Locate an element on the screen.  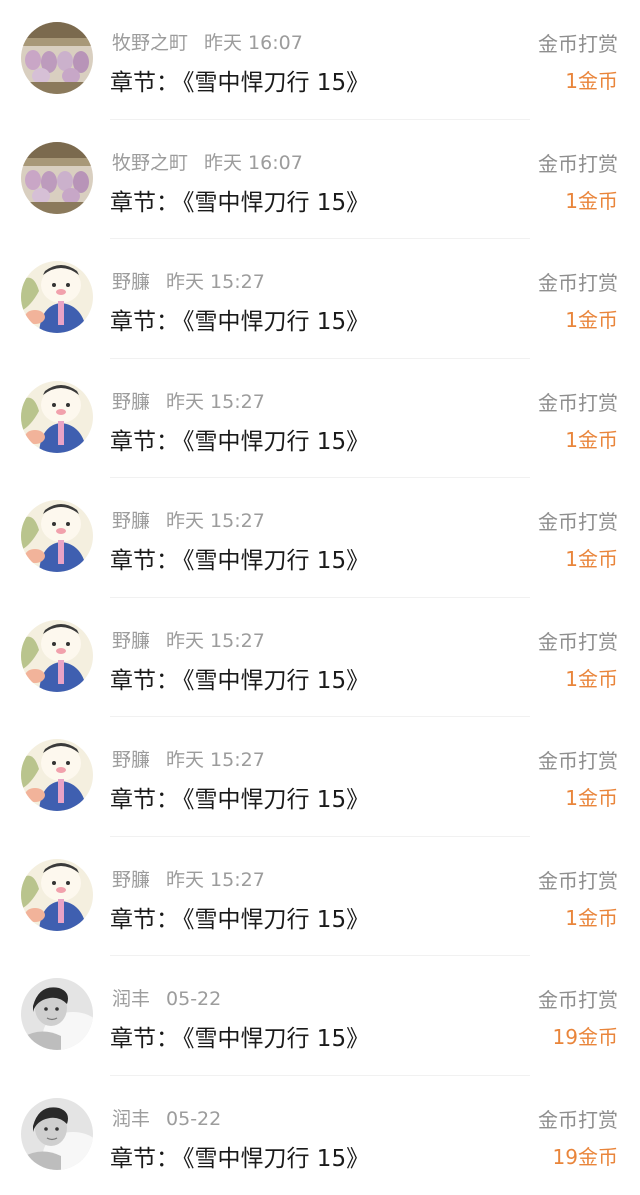
reward-row: 润丰05-22 章节：《雪中悍刀行 15》 金币打赏 19金币 is located at coordinates (320, 1016).